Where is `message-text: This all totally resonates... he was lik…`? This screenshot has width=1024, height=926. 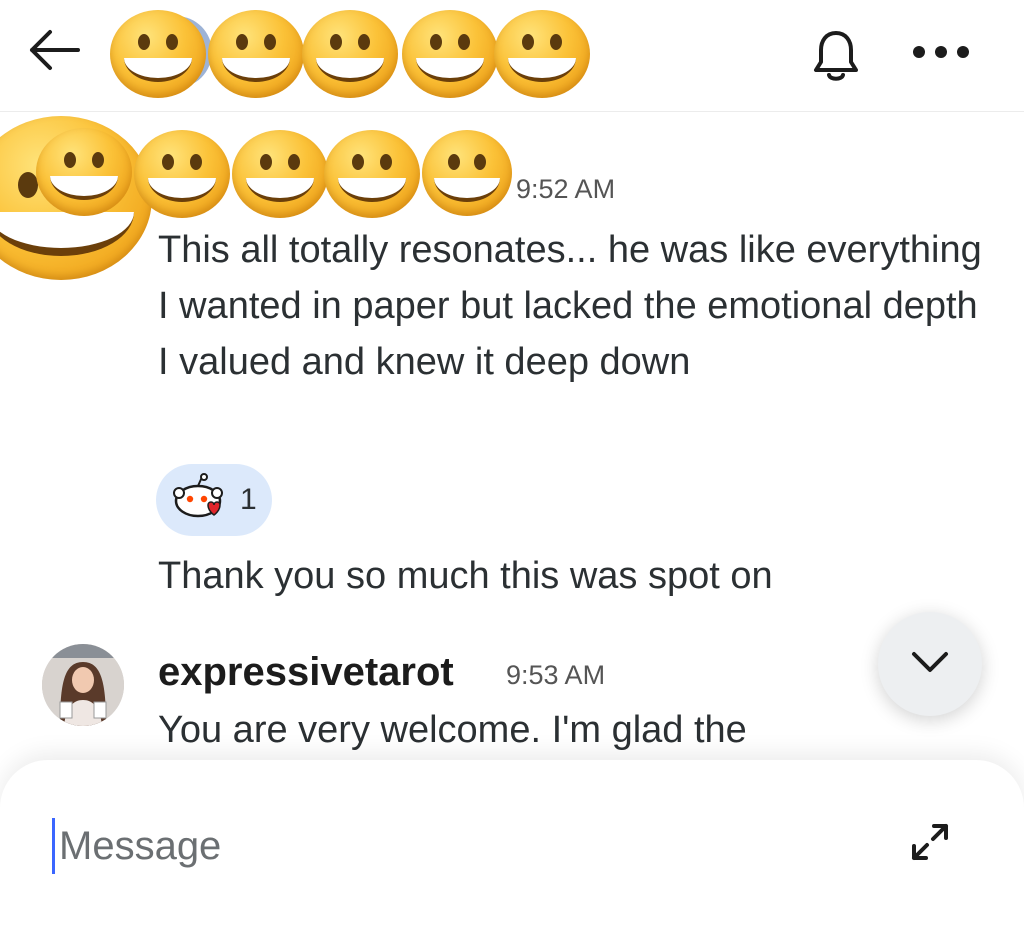
message-text: This all totally resonates... he was lik… is located at coordinates (578, 306).